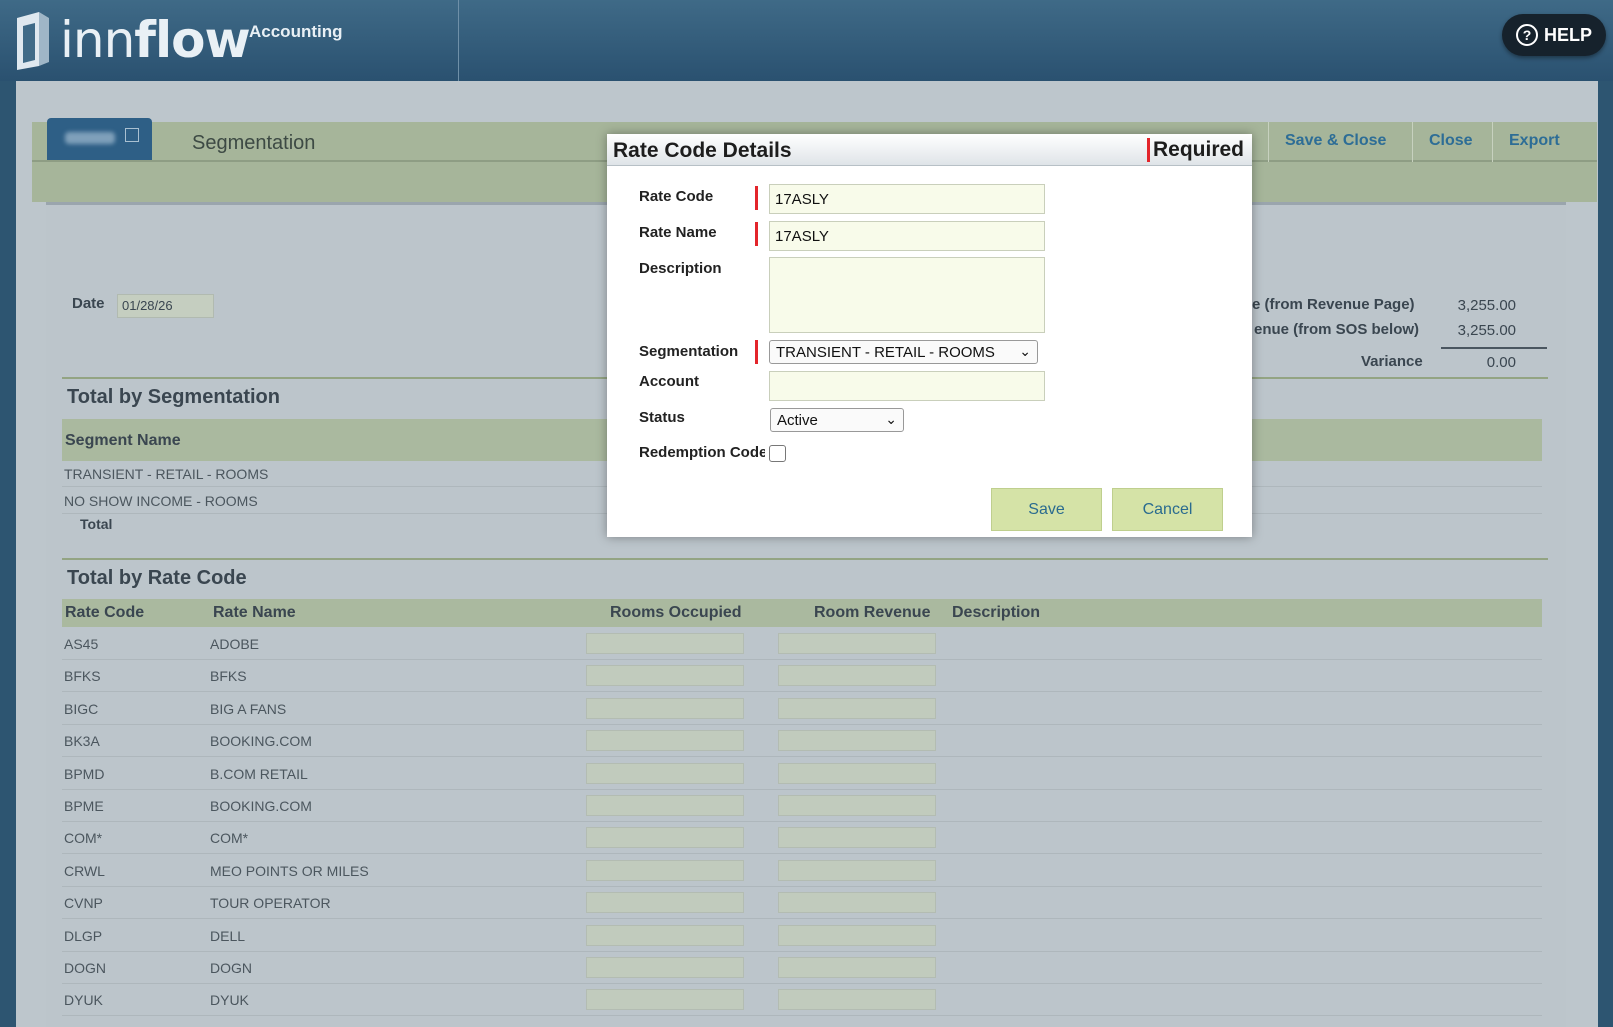 This screenshot has width=1613, height=1027. I want to click on rate-code-cell: COM*, so click(83, 838).